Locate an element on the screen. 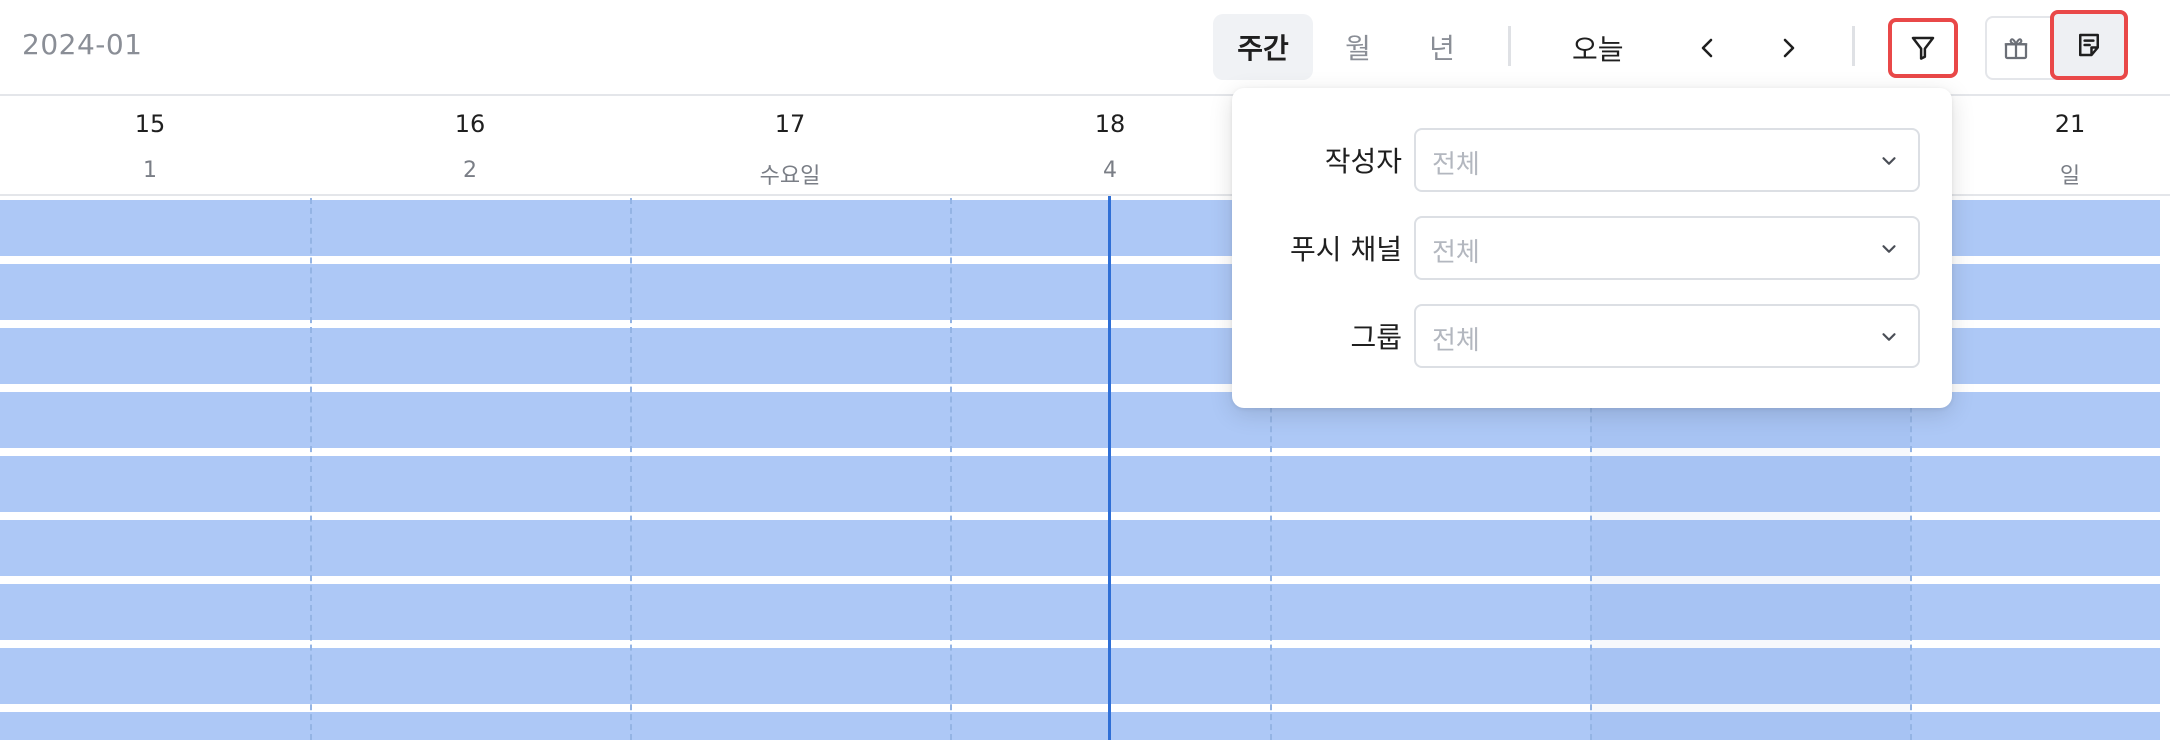 The height and width of the screenshot is (740, 2170). day-number: 16 is located at coordinates (470, 124).